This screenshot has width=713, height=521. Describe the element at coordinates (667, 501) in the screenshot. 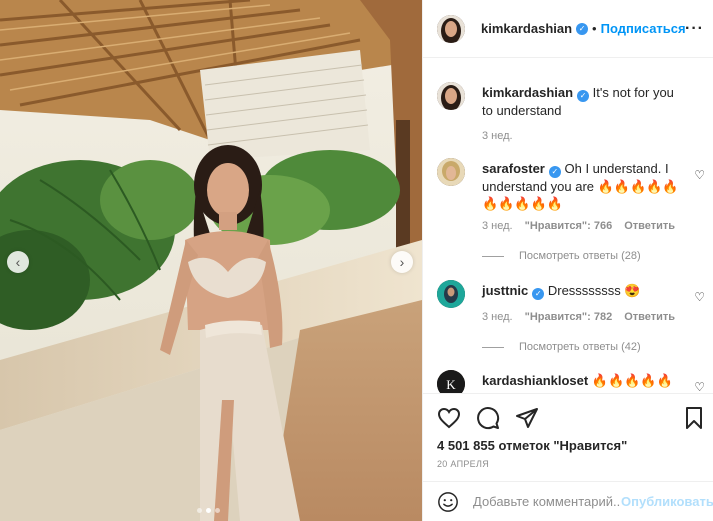

I see `publish-button: Опубликовать` at that location.